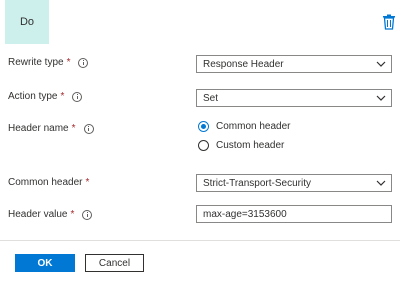 Image resolution: width=400 pixels, height=287 pixels. I want to click on ok-button: OK, so click(45, 263).